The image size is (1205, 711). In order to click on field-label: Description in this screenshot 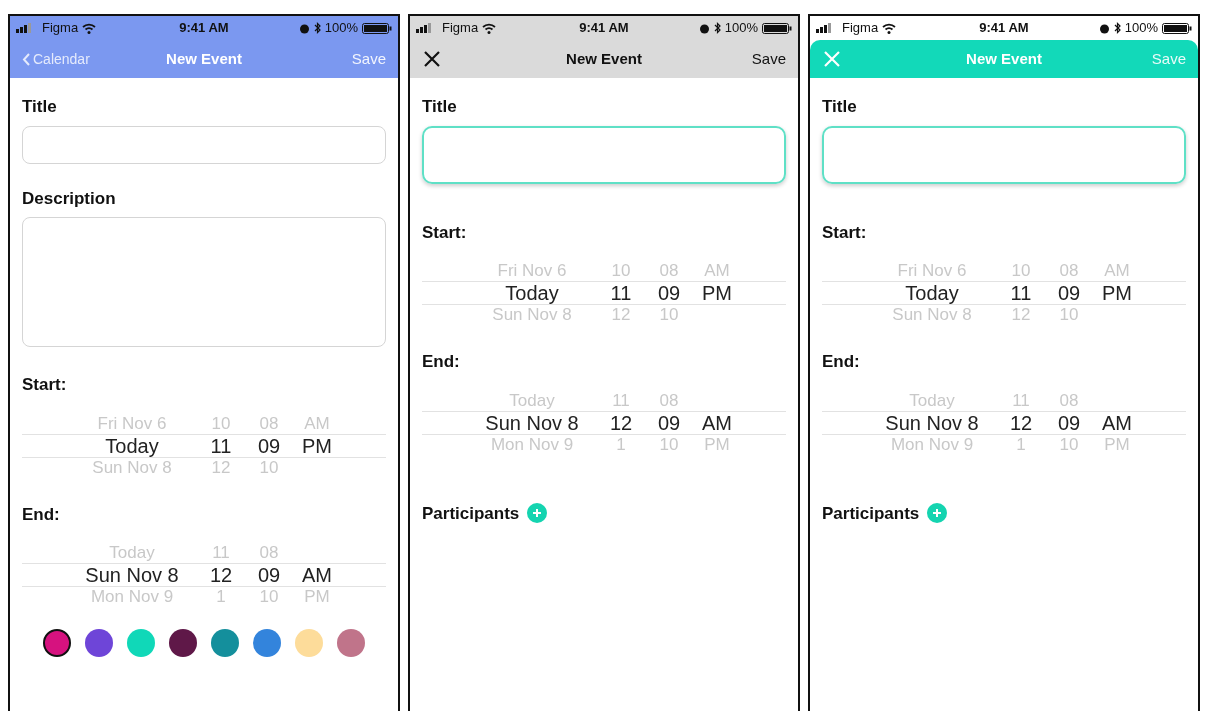, I will do `click(69, 198)`.